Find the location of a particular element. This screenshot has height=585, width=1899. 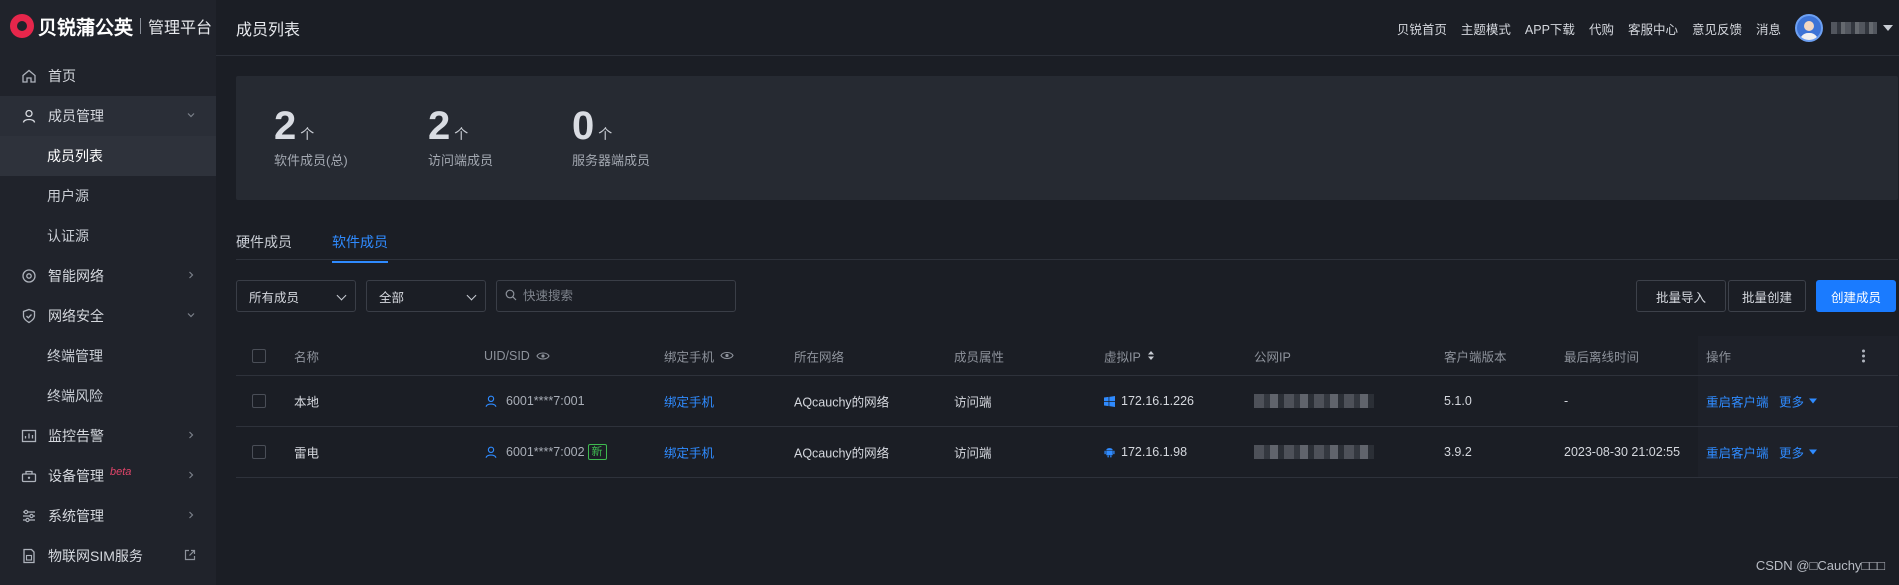

member-uid: 6001****7:001 is located at coordinates (534, 401).